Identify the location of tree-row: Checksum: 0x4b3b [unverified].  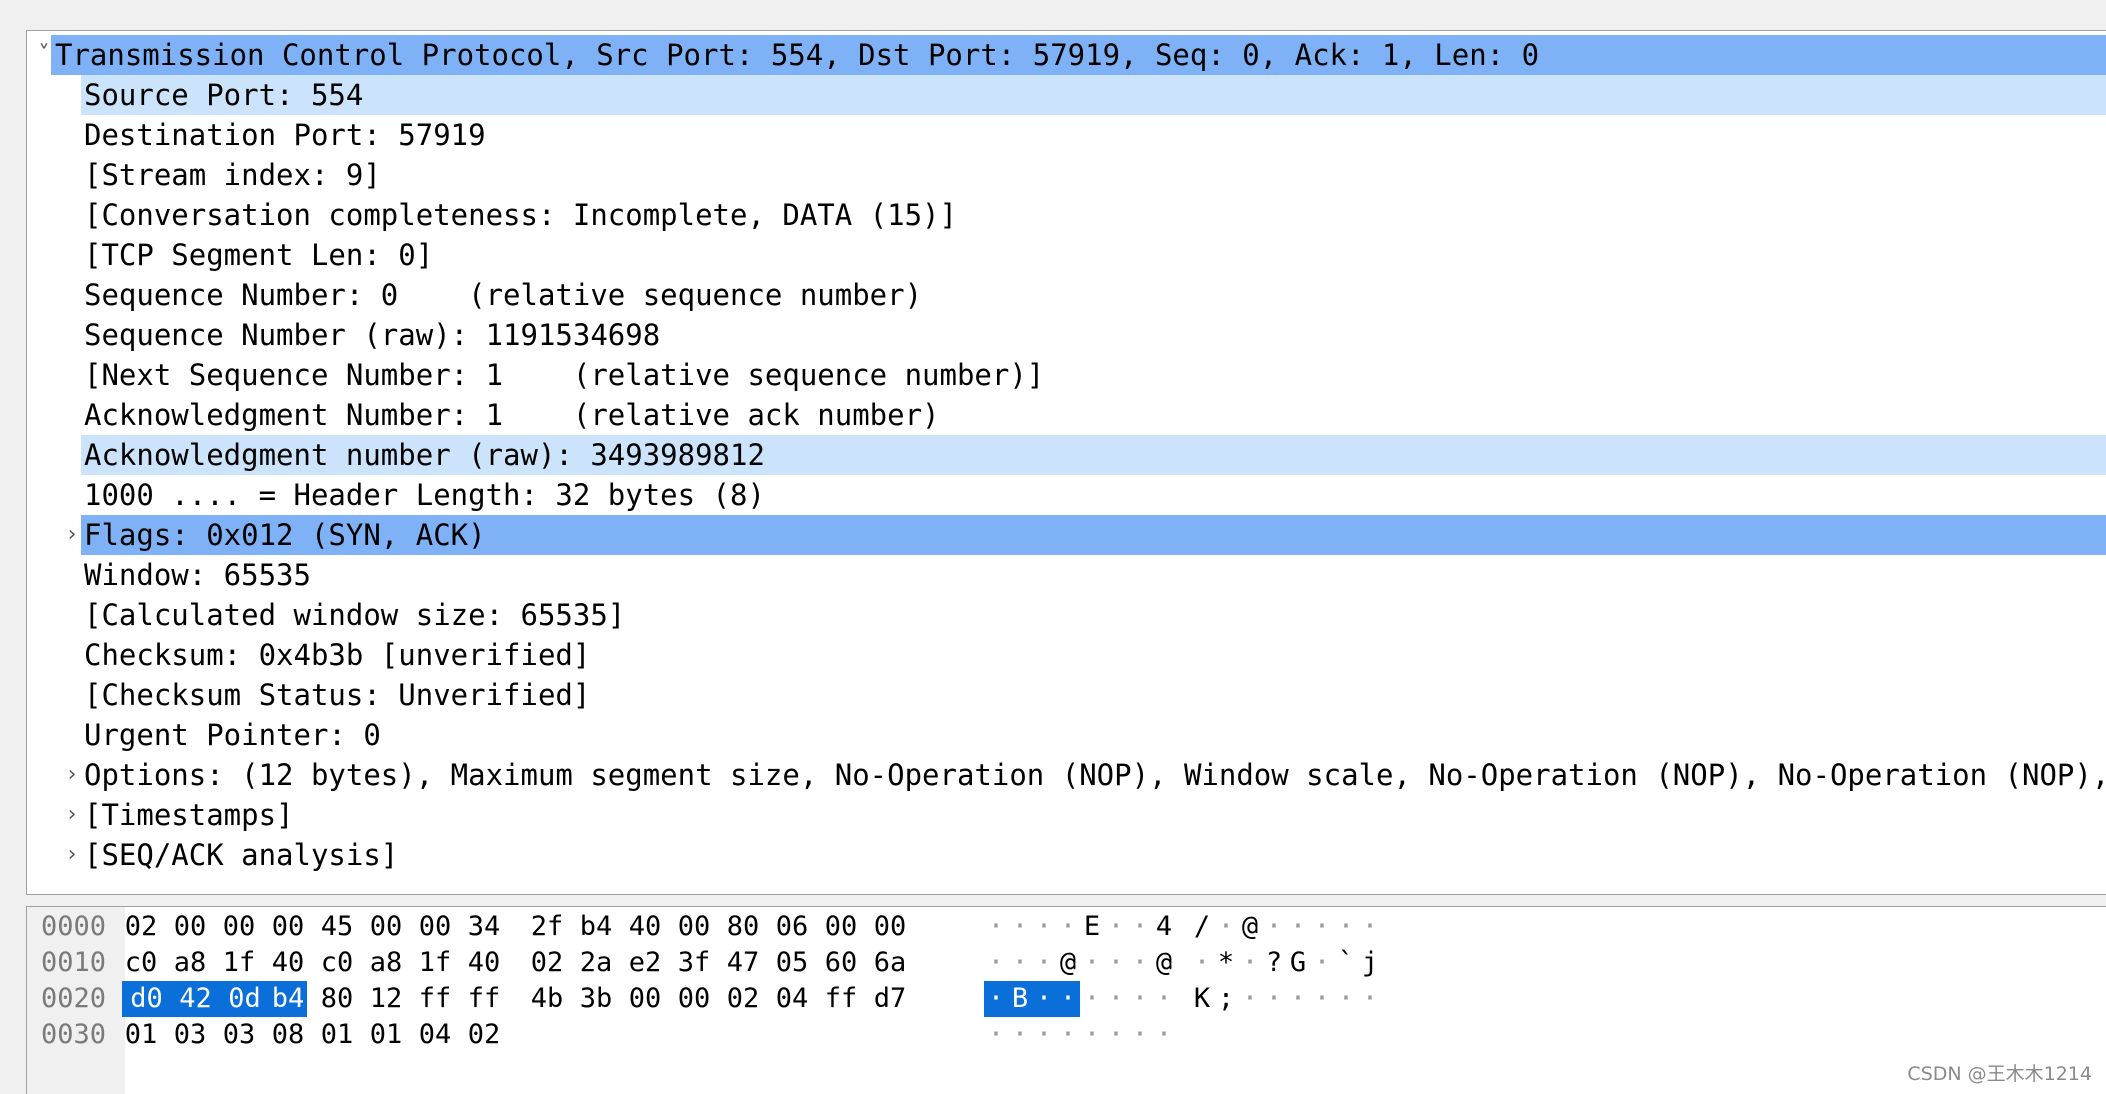
(1066, 655).